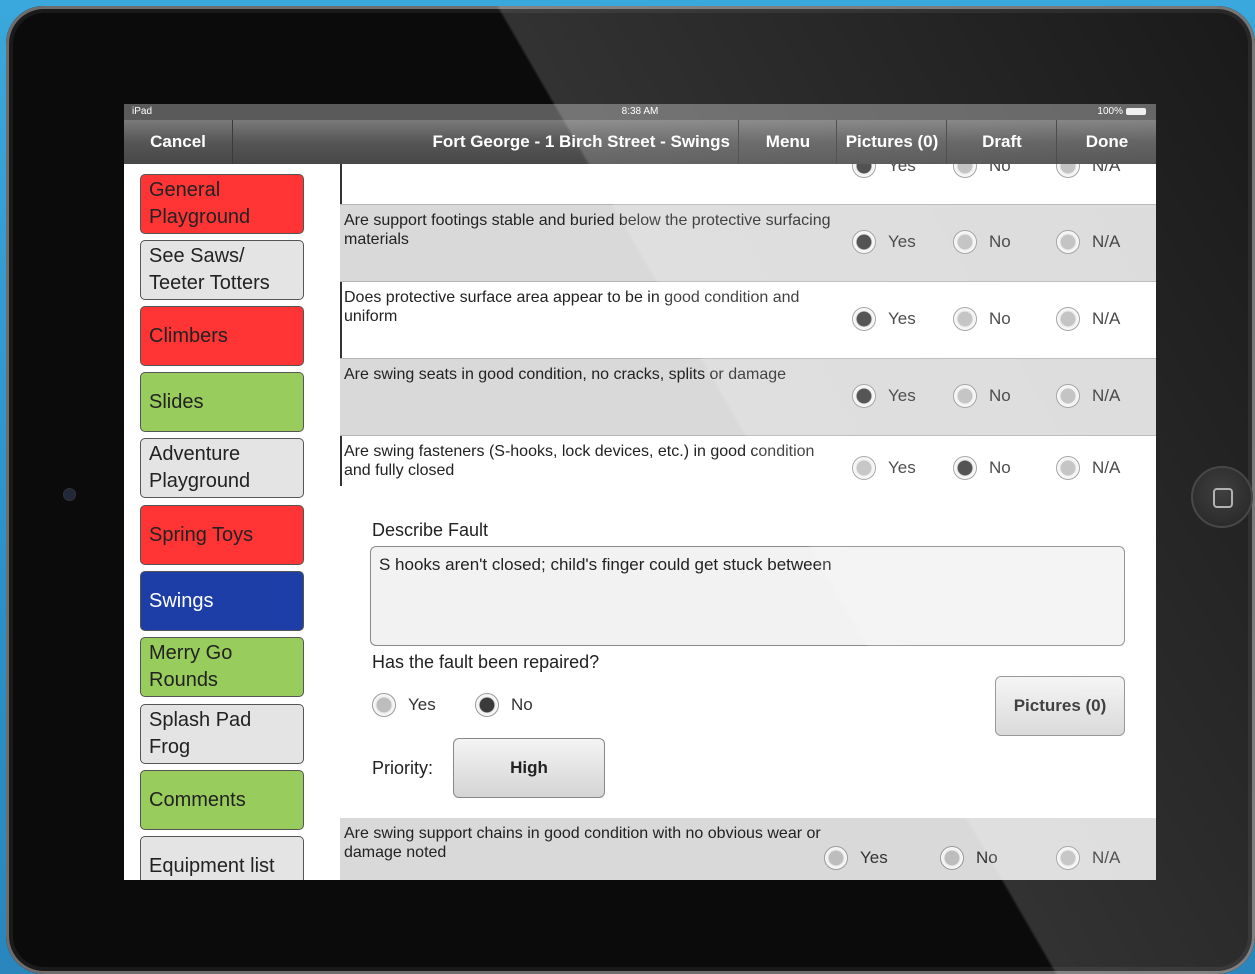  What do you see at coordinates (504, 705) in the screenshot?
I see `repaired-no: No` at bounding box center [504, 705].